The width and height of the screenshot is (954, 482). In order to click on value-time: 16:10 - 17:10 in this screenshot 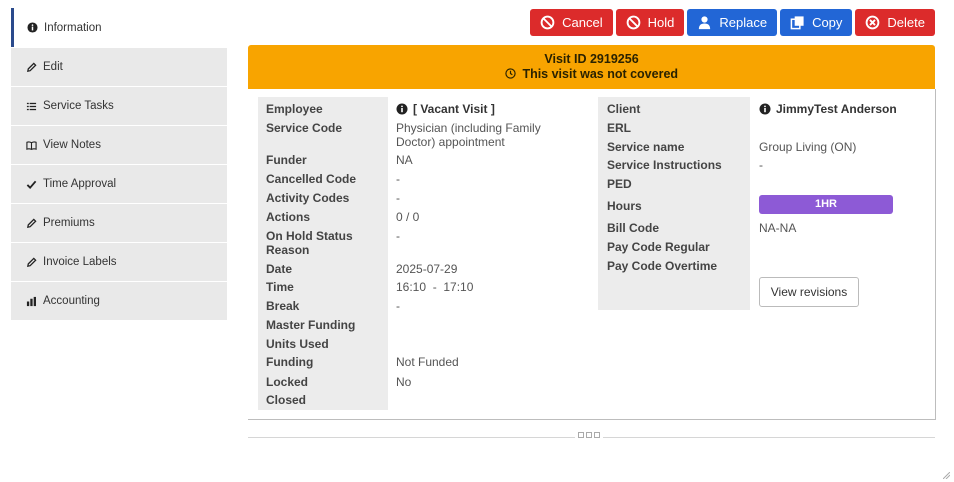, I will do `click(435, 287)`.